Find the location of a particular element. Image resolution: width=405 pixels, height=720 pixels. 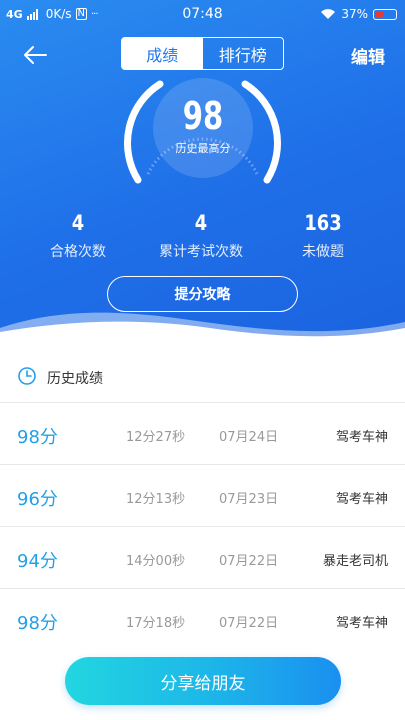

nav-bar: 成绩 排行榜 编辑 is located at coordinates (202, 54).